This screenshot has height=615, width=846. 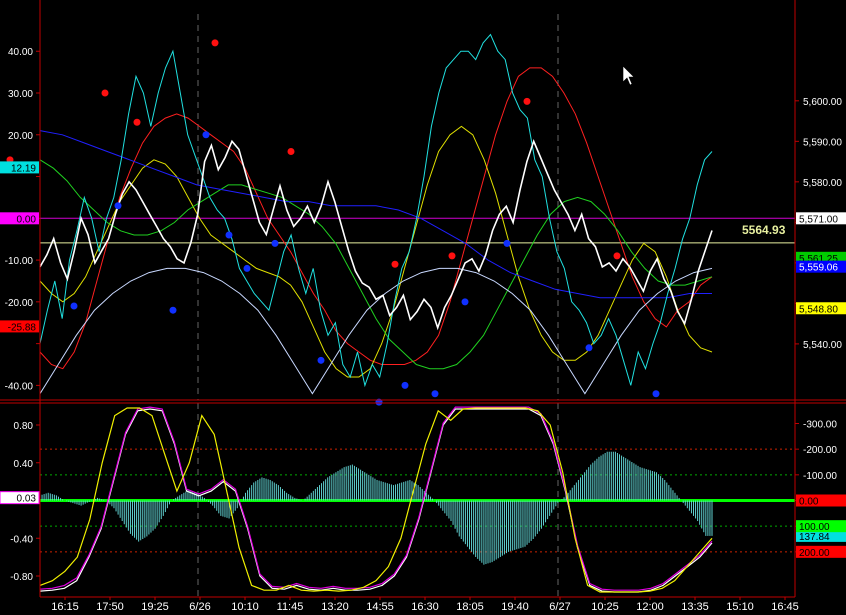 What do you see at coordinates (27, 499) in the screenshot?
I see `value-badge-text: 0.03` at bounding box center [27, 499].